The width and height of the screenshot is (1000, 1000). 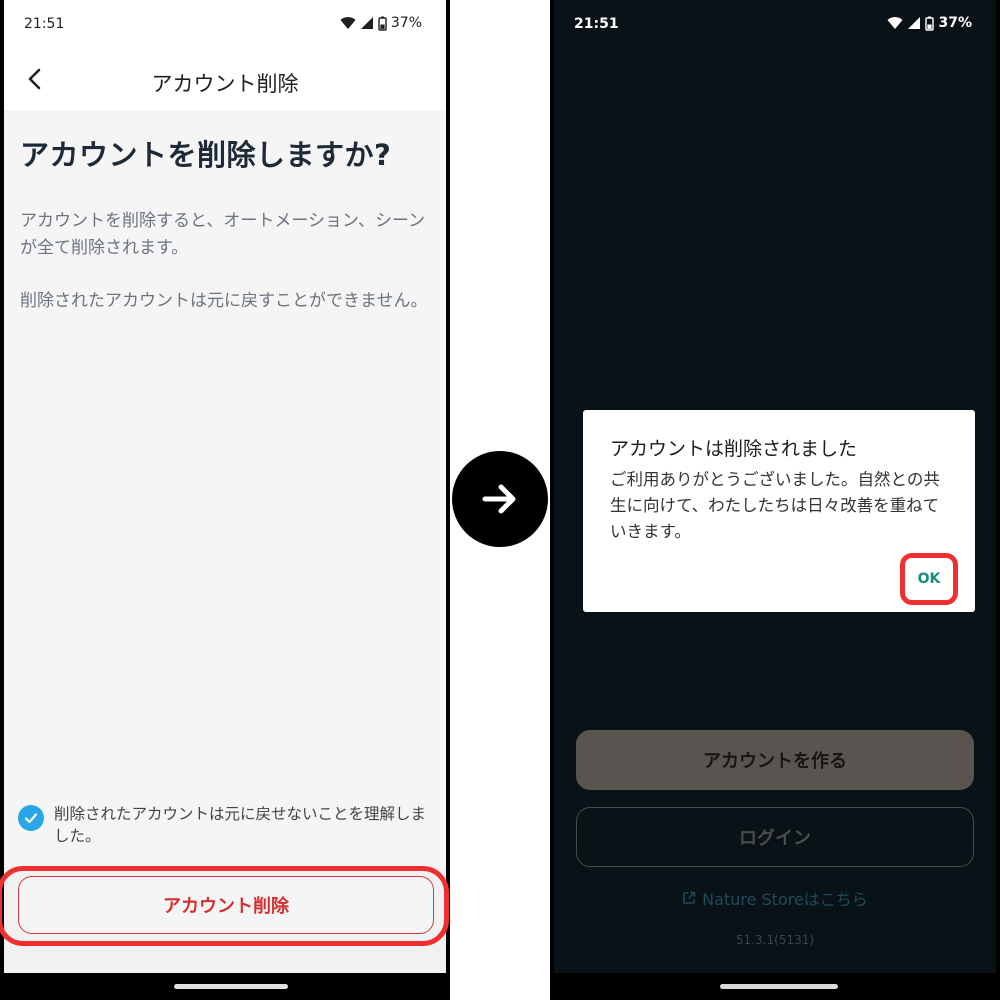 I want to click on status-bar: 21:51 37%, so click(x=225, y=24).